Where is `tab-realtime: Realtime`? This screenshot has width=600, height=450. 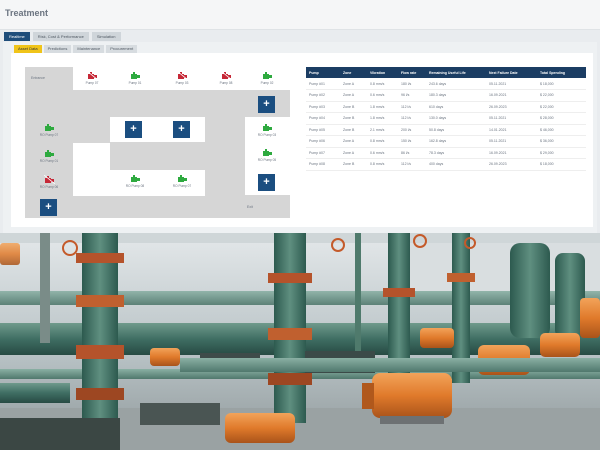
tab-realtime: Realtime is located at coordinates (17, 36).